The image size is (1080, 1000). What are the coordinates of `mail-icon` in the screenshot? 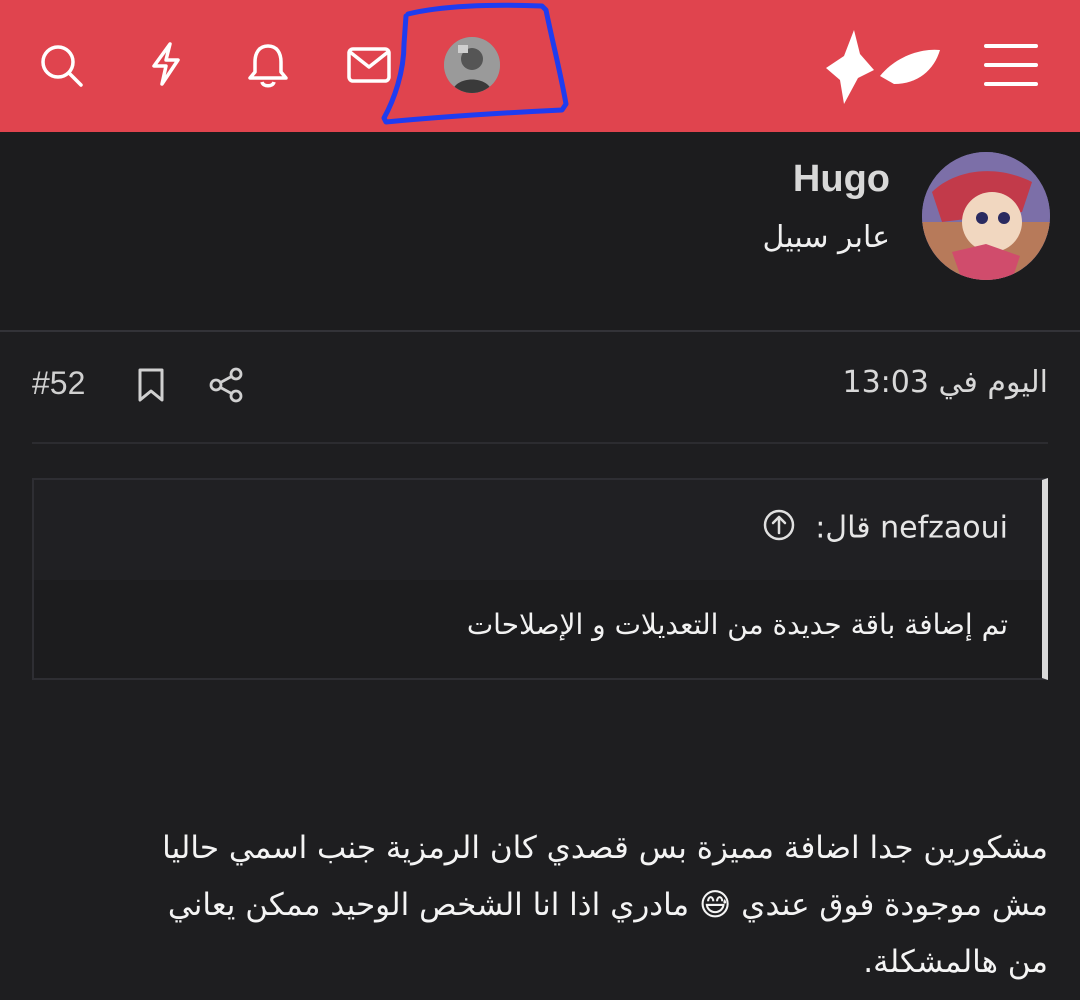 It's located at (369, 65).